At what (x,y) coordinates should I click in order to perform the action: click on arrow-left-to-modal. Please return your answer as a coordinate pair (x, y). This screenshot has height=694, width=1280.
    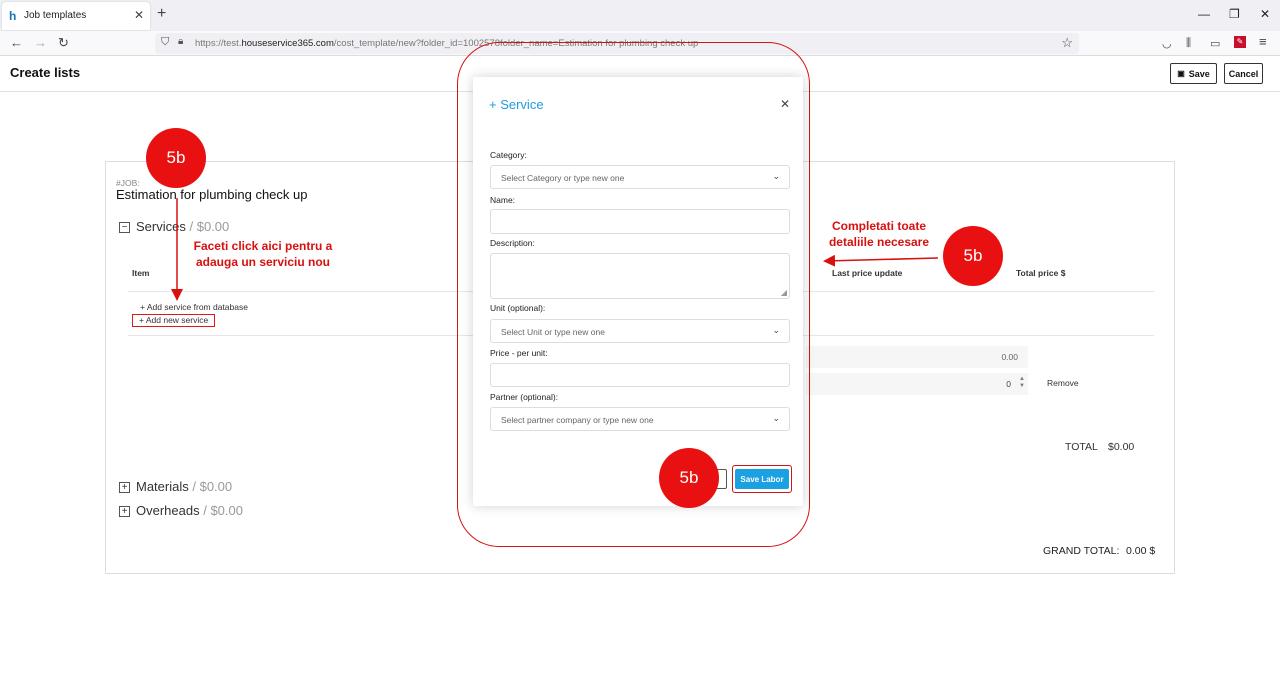
    Looking at the image, I should click on (881, 260).